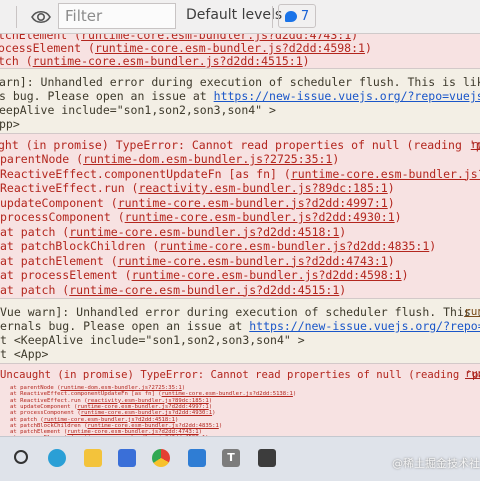  Describe the element at coordinates (290, 16) in the screenshot. I see `message-icon` at that location.